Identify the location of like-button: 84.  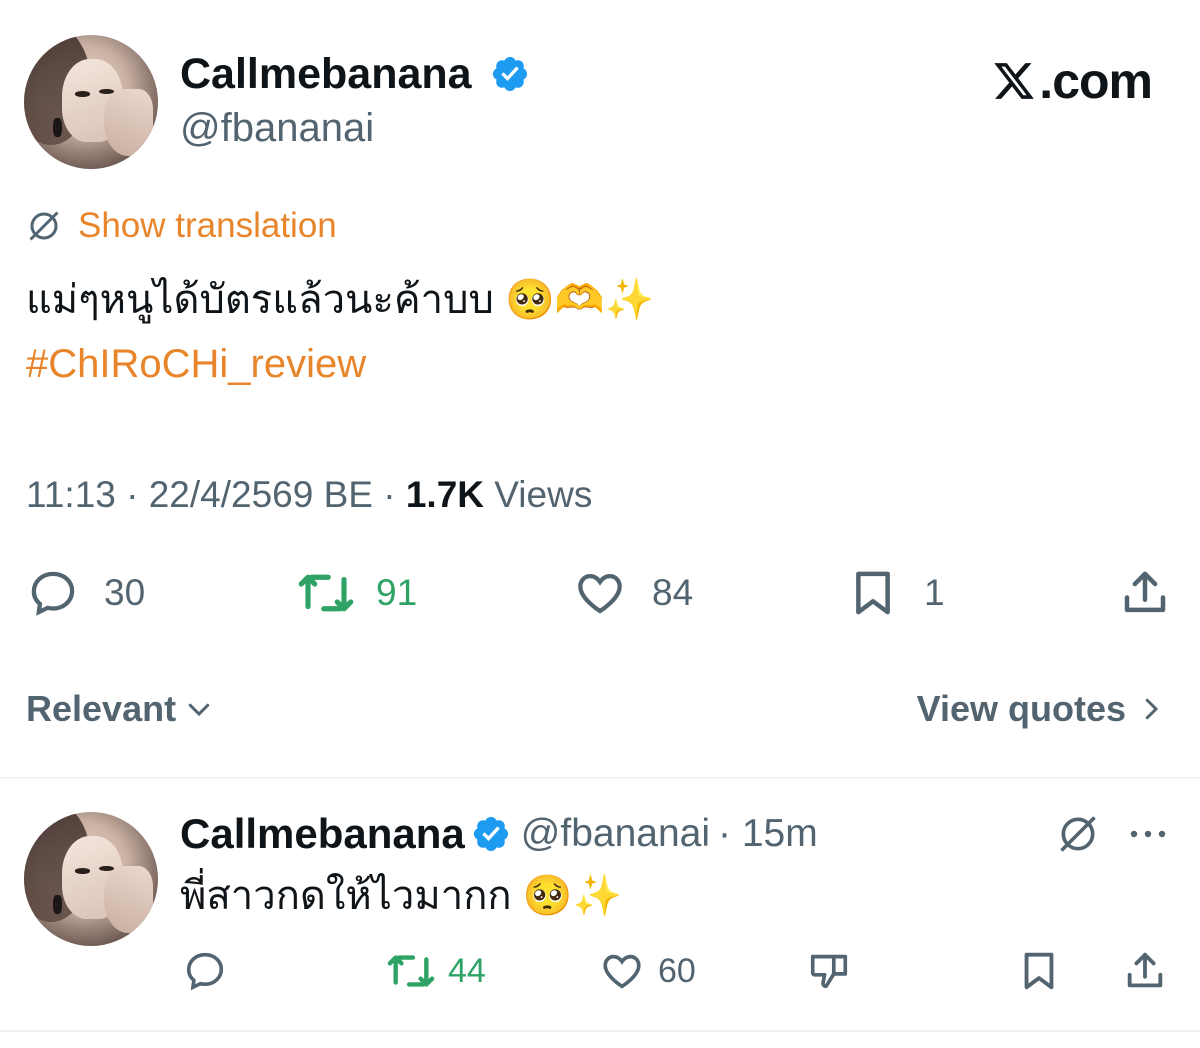
(632, 593).